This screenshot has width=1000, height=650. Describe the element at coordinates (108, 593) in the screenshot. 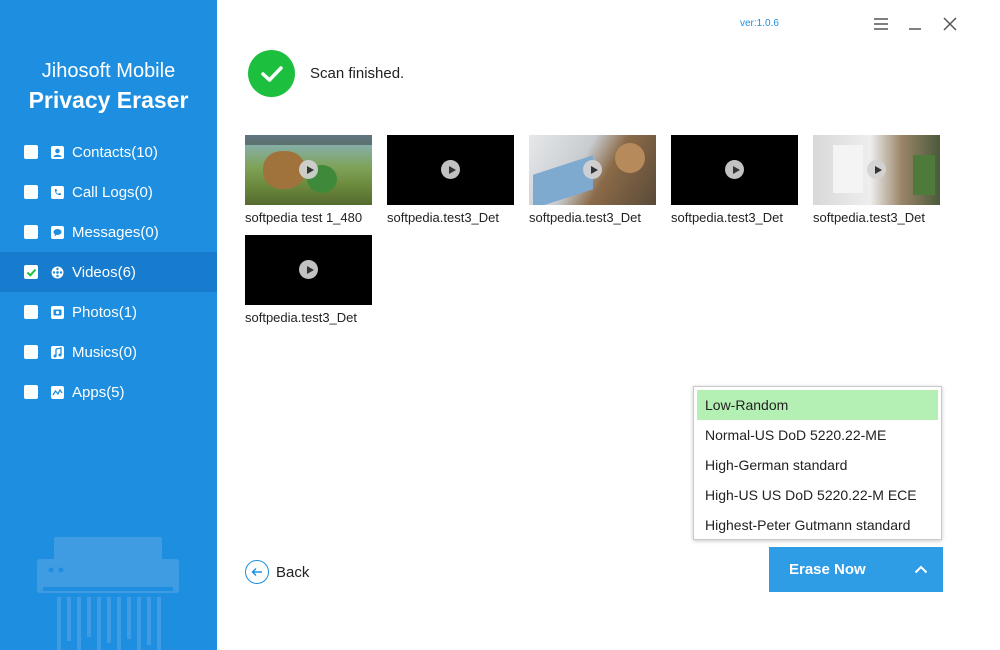

I see `shredder-icon` at that location.